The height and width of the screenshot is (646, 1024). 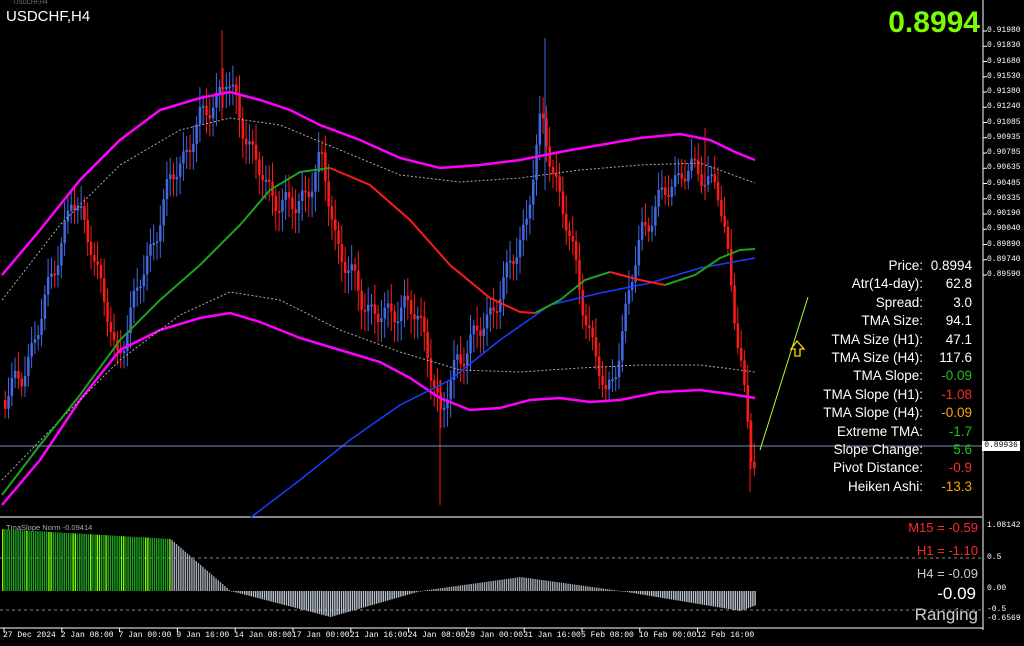 What do you see at coordinates (962, 302) in the screenshot?
I see `info-value: 3.0` at bounding box center [962, 302].